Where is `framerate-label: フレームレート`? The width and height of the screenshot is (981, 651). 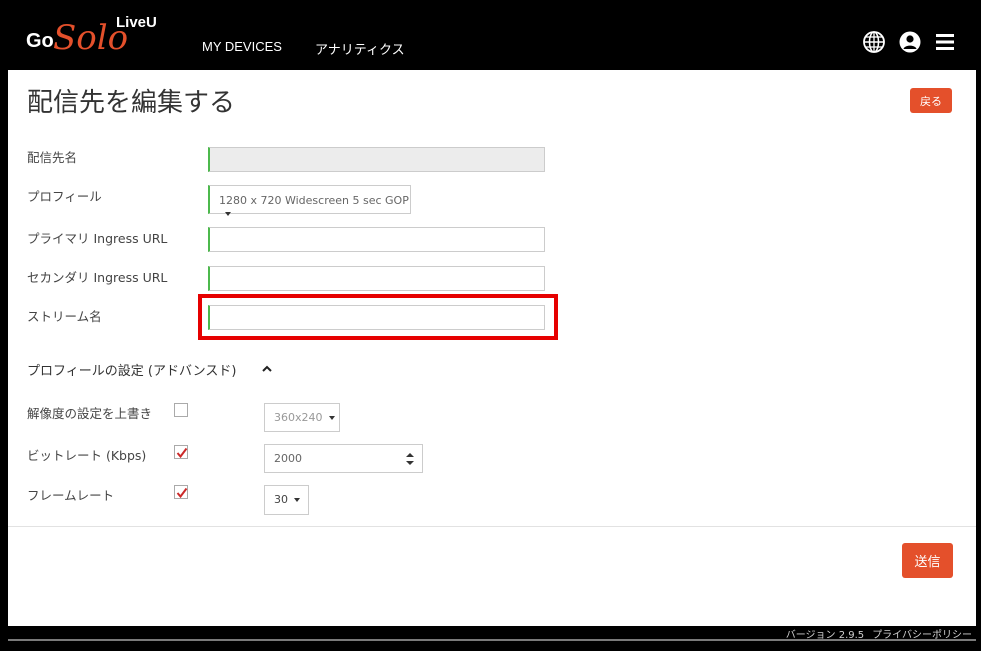 framerate-label: フレームレート is located at coordinates (71, 495).